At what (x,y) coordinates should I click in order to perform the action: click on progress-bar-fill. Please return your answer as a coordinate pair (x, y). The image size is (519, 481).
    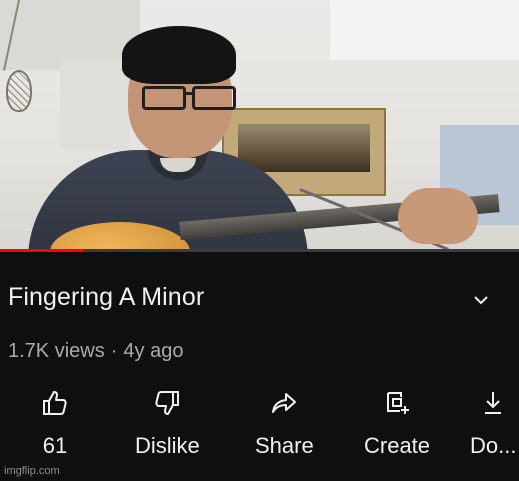
    Looking at the image, I should click on (42, 250).